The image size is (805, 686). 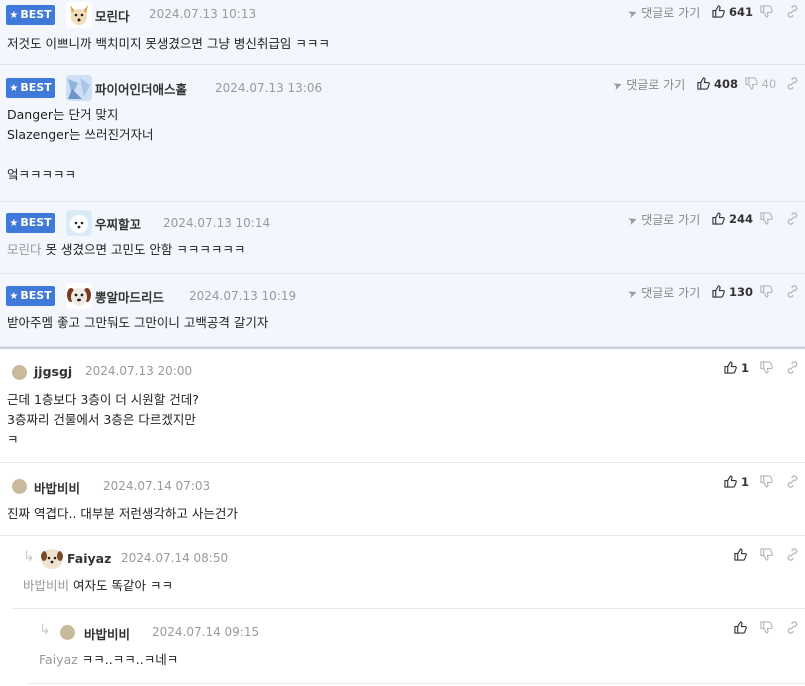 What do you see at coordinates (175, 558) in the screenshot?
I see `comment-date: 2024.07.14 08:50` at bounding box center [175, 558].